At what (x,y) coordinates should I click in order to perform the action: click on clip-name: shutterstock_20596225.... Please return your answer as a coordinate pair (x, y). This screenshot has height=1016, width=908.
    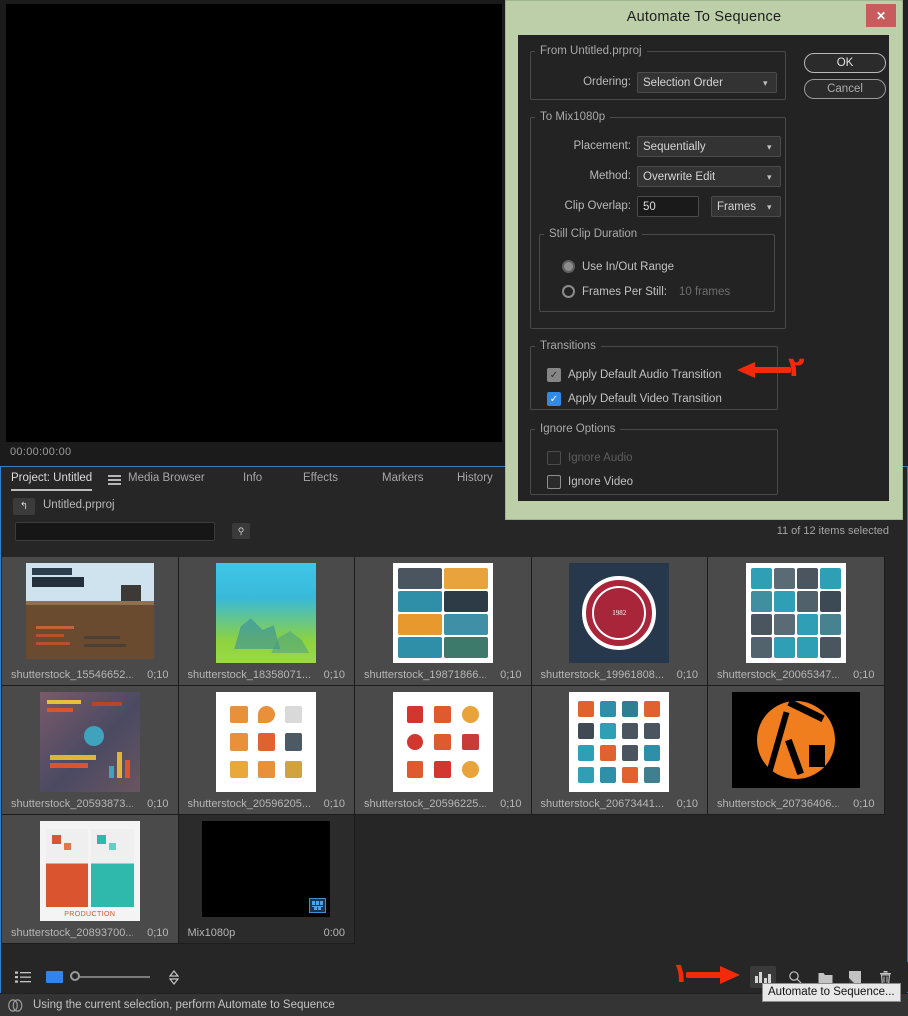
    Looking at the image, I should click on (425, 804).